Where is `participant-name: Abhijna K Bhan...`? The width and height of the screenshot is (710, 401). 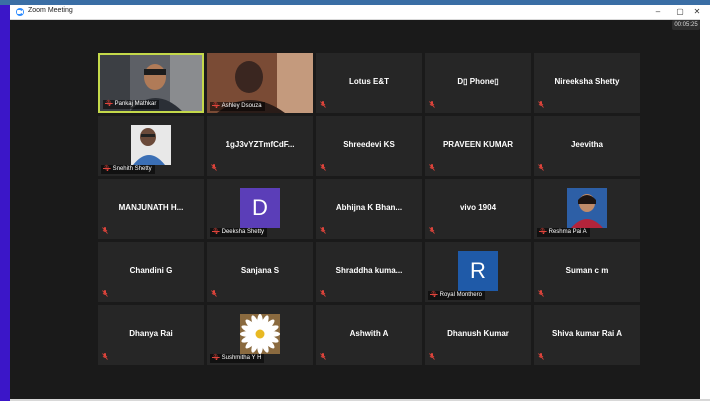
participant-name: Abhijna K Bhan... is located at coordinates (369, 207).